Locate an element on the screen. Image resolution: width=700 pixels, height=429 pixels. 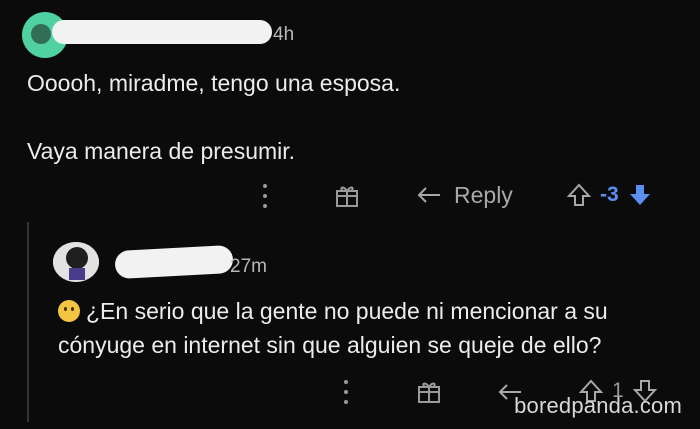
comment-text-line: Vaya manera de presumir. is located at coordinates (161, 151).